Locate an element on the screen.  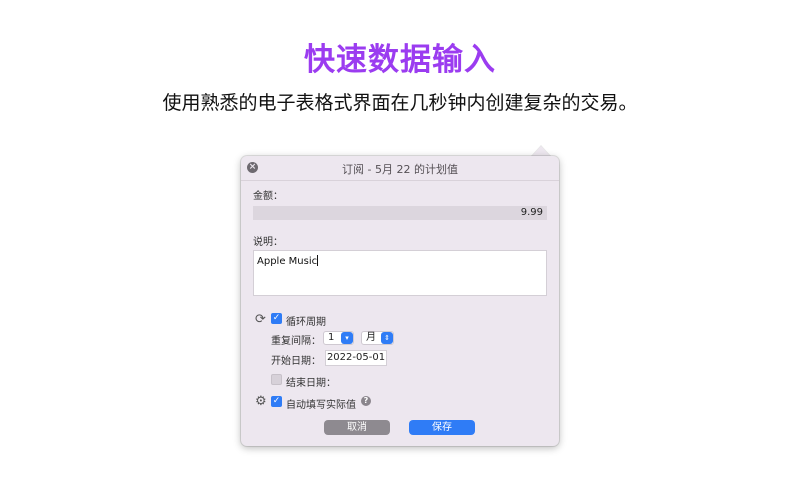
interval-label: 重复间隔： is located at coordinates (296, 341).